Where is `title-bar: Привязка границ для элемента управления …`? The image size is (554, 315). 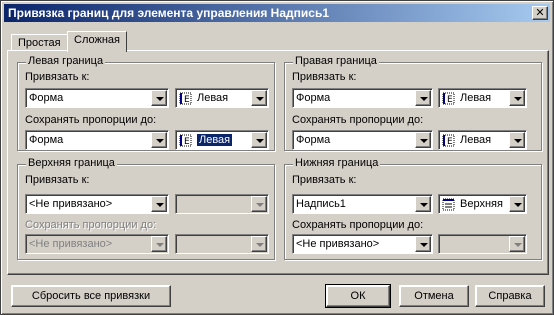
title-bar: Привязка границ для элемента управления … is located at coordinates (277, 13).